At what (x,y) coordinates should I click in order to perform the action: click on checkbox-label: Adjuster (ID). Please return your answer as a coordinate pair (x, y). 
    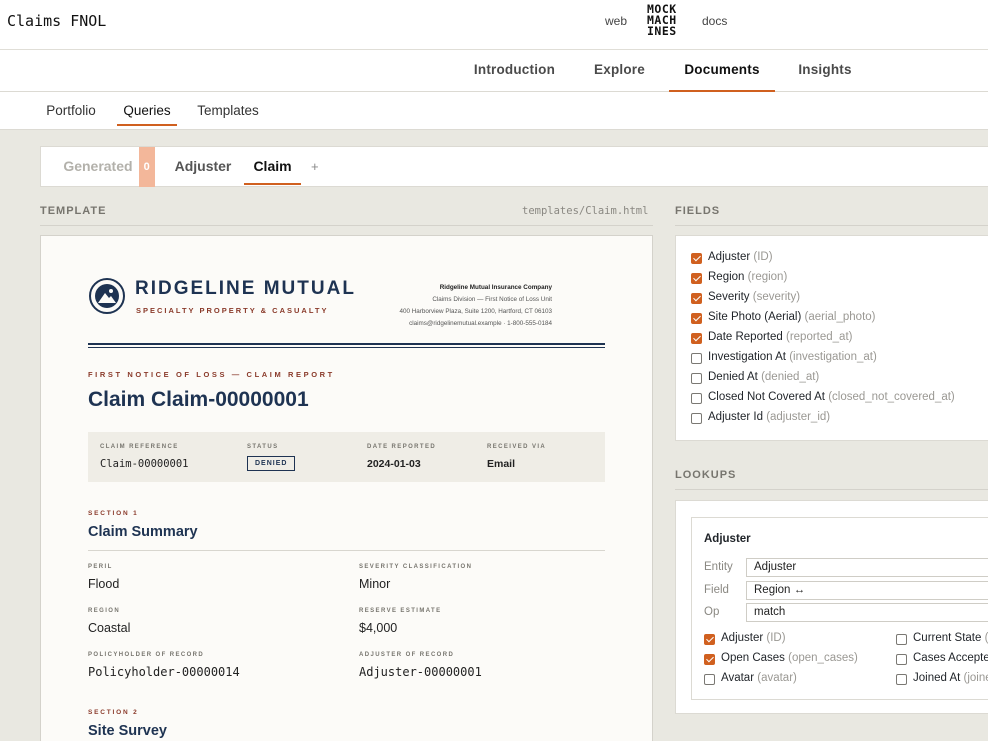
    Looking at the image, I should click on (740, 257).